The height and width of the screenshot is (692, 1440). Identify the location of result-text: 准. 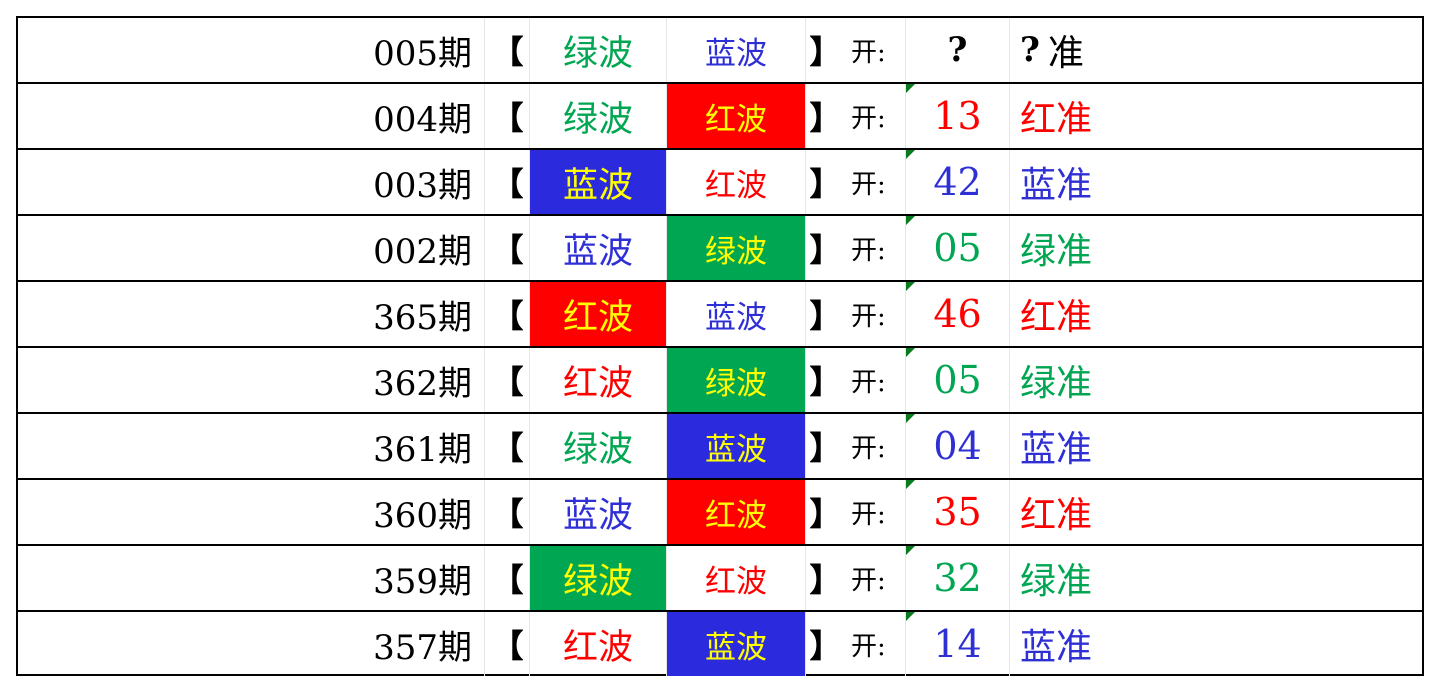
(1065, 53).